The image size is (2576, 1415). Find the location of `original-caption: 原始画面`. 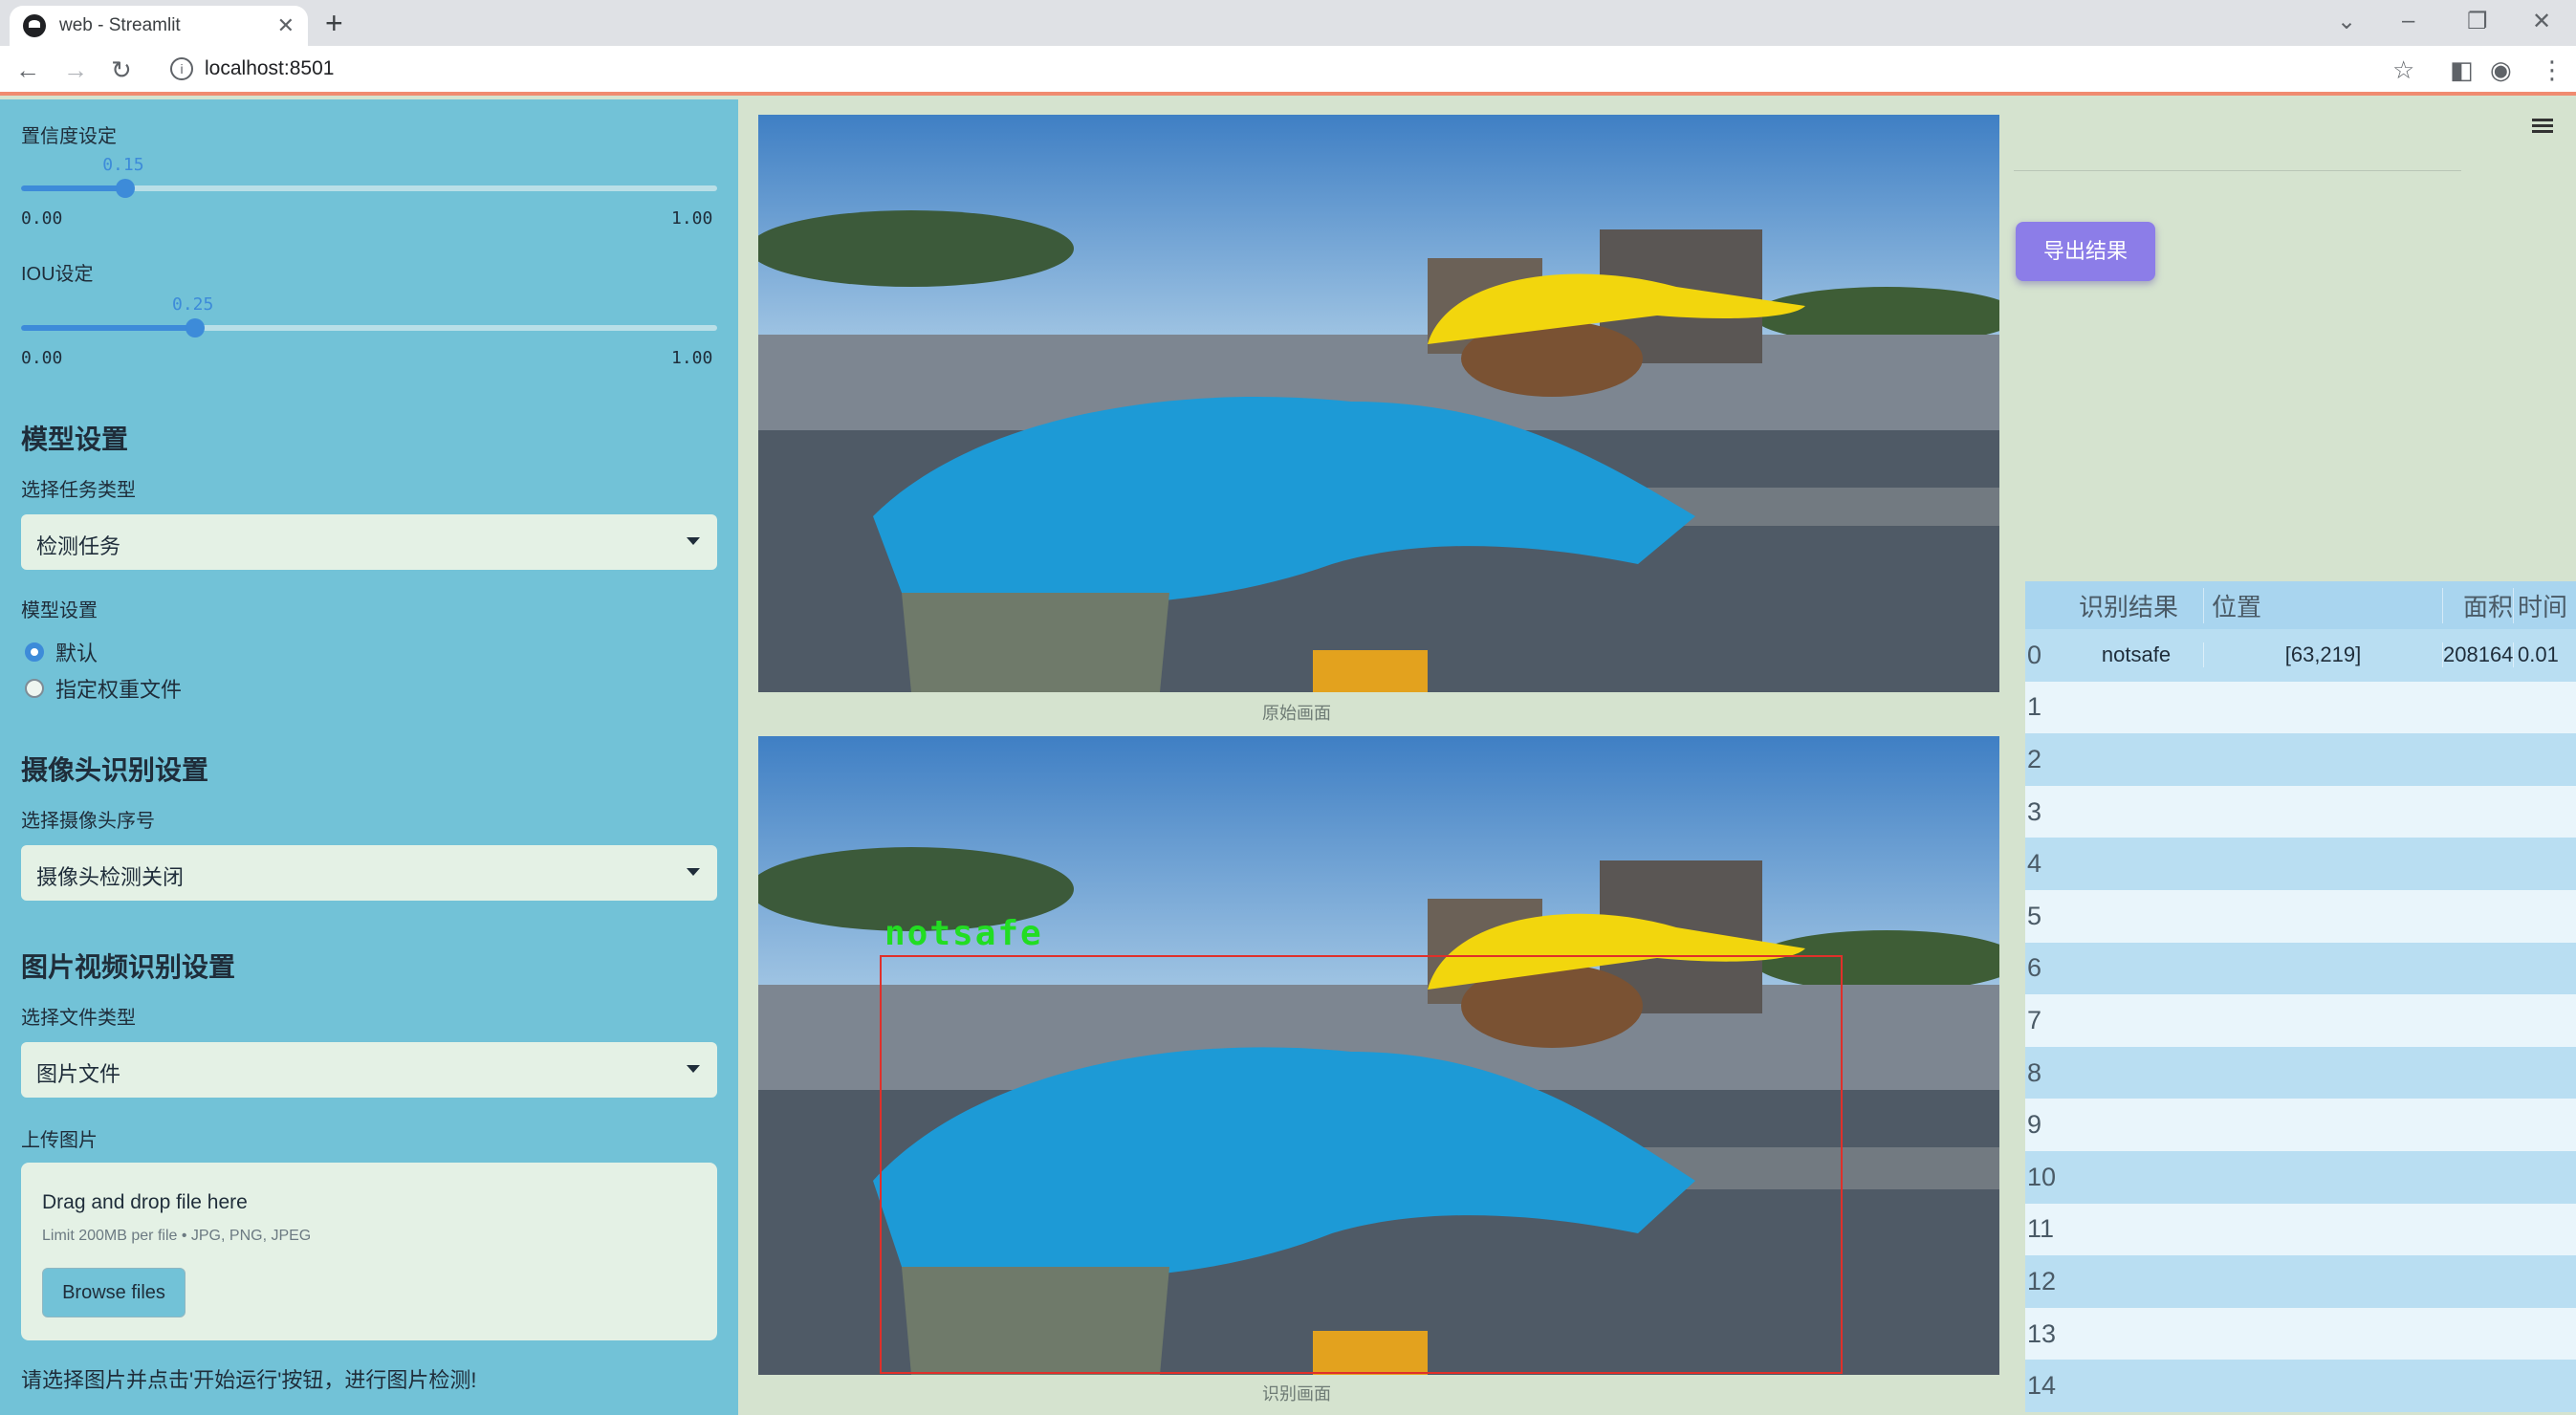

original-caption: 原始画面 is located at coordinates (1296, 713).